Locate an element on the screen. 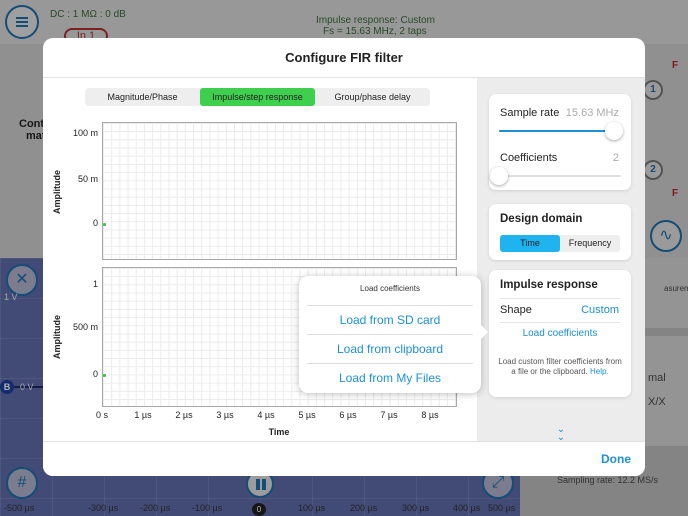 Image resolution: width=688 pixels, height=516 pixels. time-axis-tick: 5 µs is located at coordinates (307, 415).